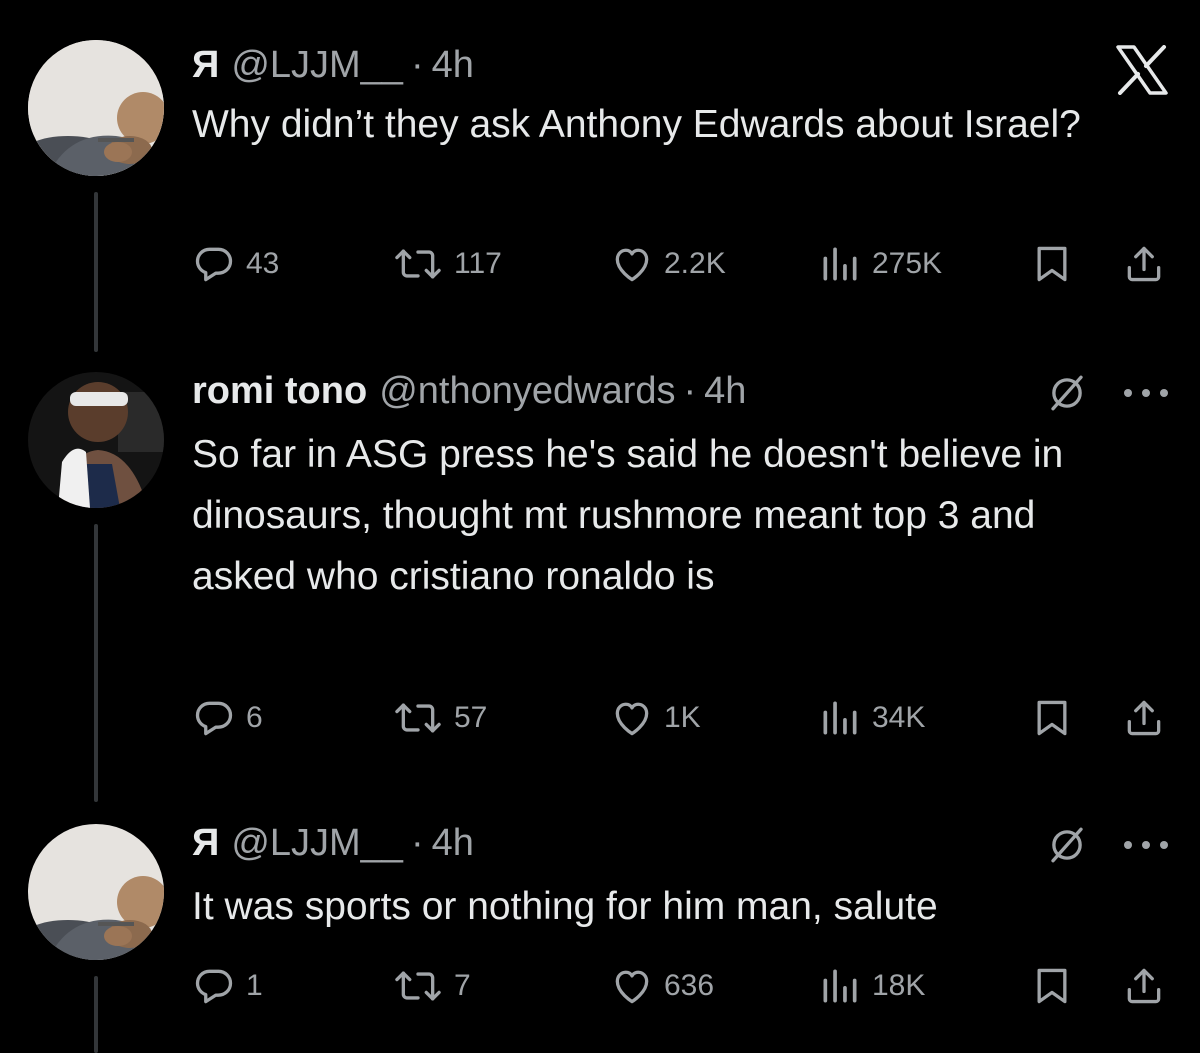  Describe the element at coordinates (263, 263) in the screenshot. I see `reply-count: 43` at that location.